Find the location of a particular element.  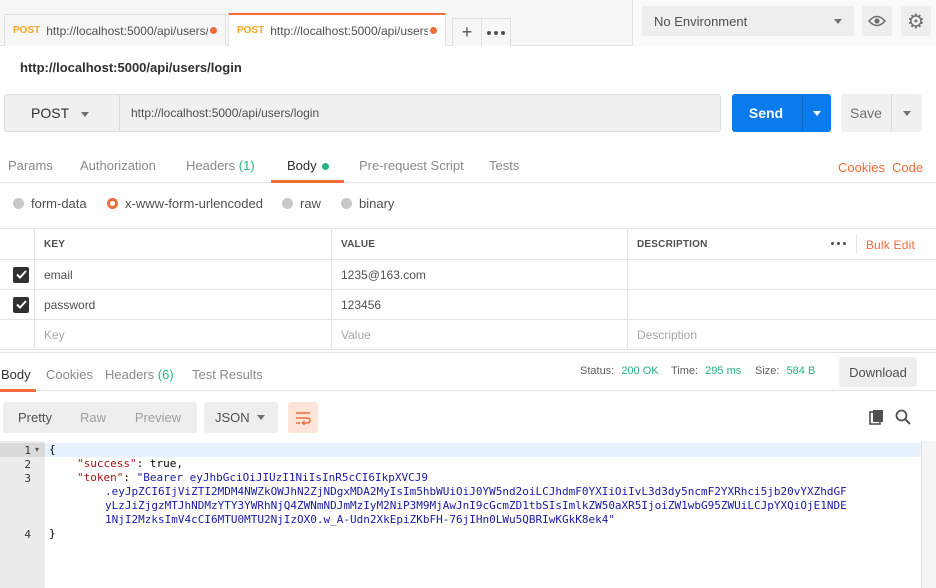

tab-tests: Tests is located at coordinates (504, 165).